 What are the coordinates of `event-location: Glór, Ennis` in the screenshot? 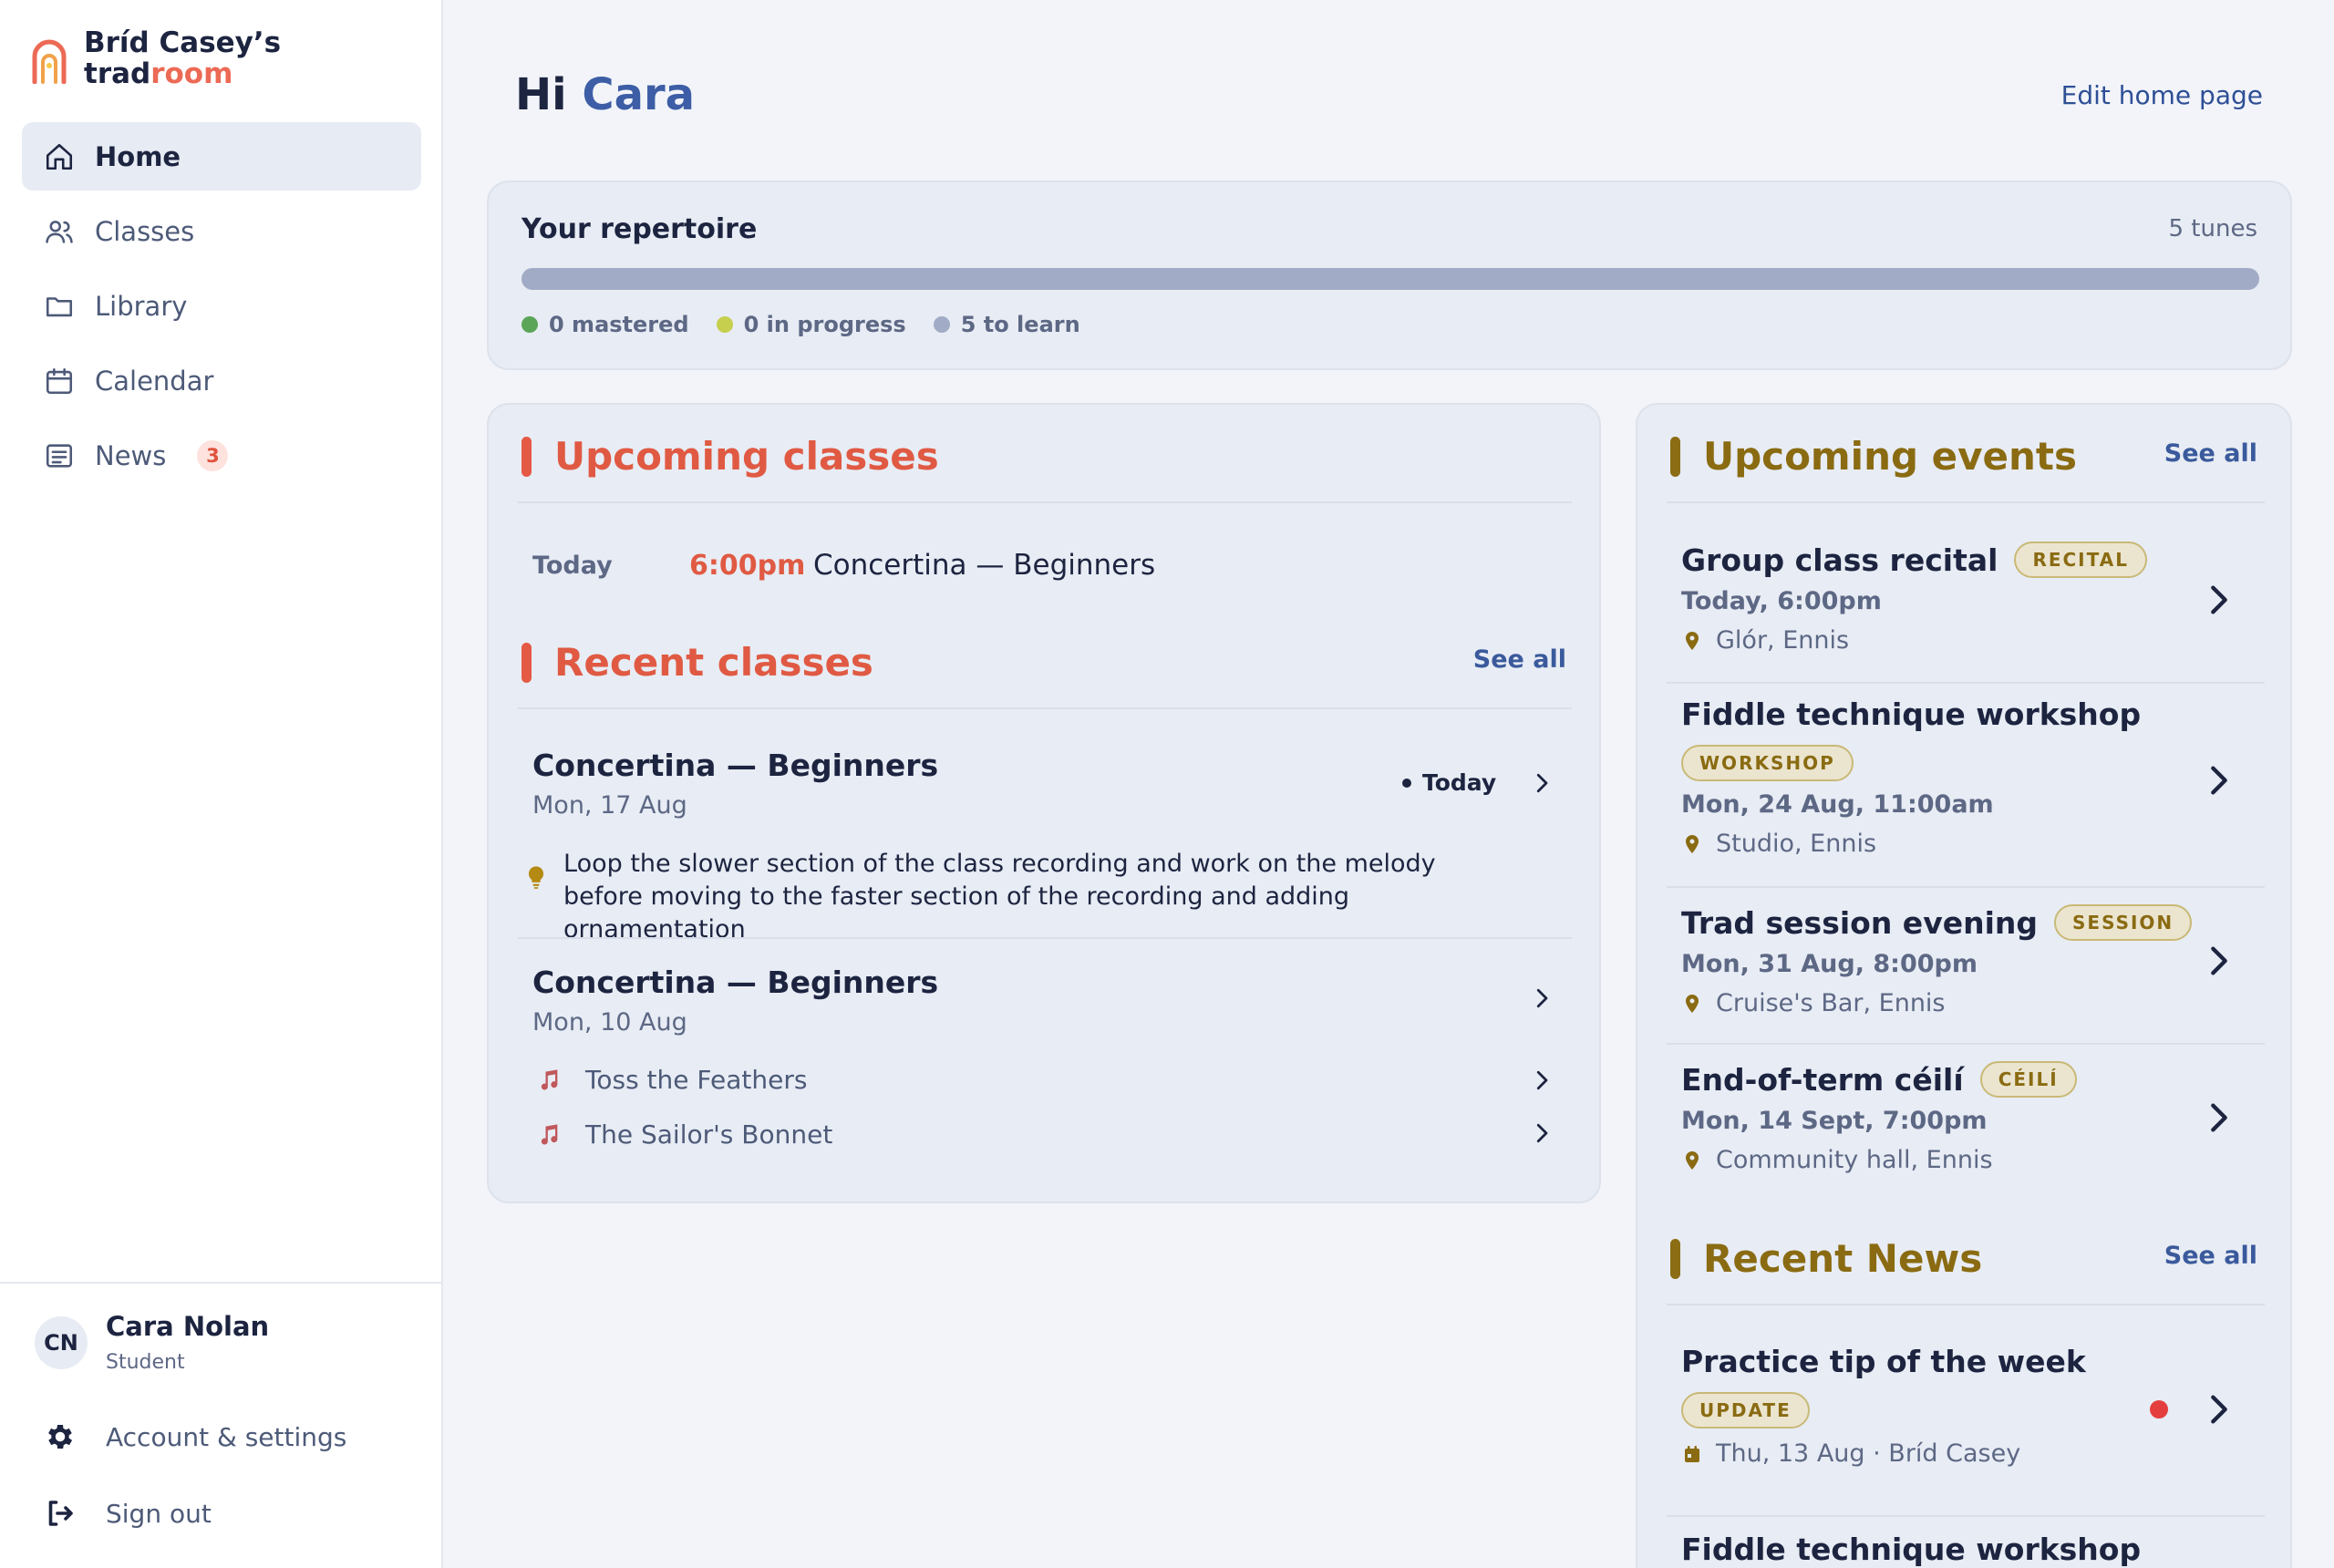 It's located at (1973, 640).